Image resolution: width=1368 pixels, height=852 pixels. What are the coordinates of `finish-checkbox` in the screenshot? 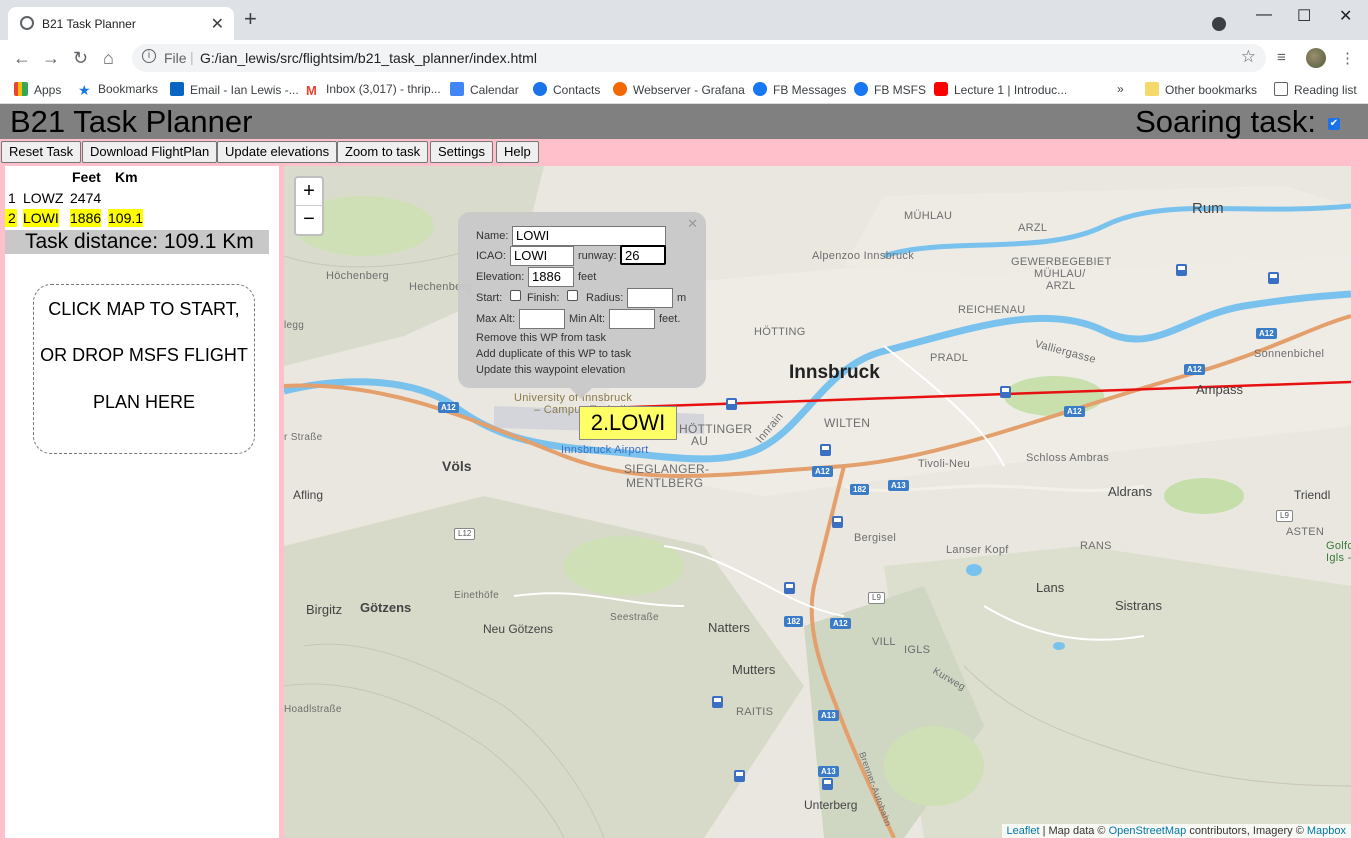 It's located at (572, 295).